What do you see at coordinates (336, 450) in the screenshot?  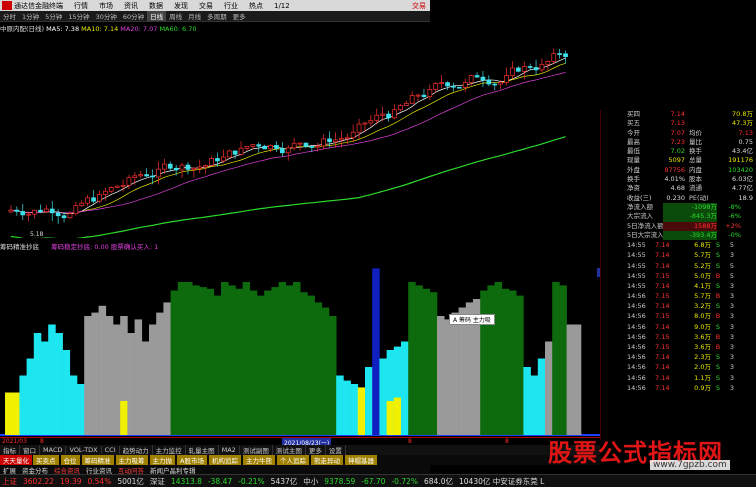 I see `tab-settings: 设置` at bounding box center [336, 450].